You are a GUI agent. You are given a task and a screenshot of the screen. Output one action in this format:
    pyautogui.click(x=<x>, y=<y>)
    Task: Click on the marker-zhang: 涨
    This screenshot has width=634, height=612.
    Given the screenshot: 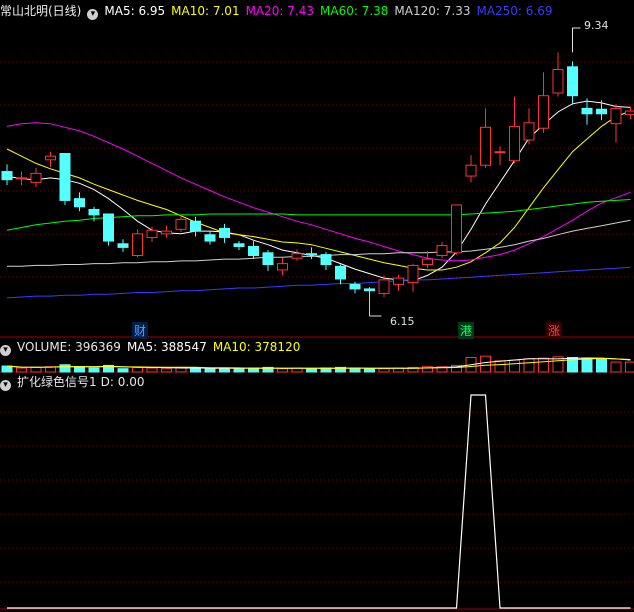 What is the action you would take?
    pyautogui.click(x=554, y=330)
    